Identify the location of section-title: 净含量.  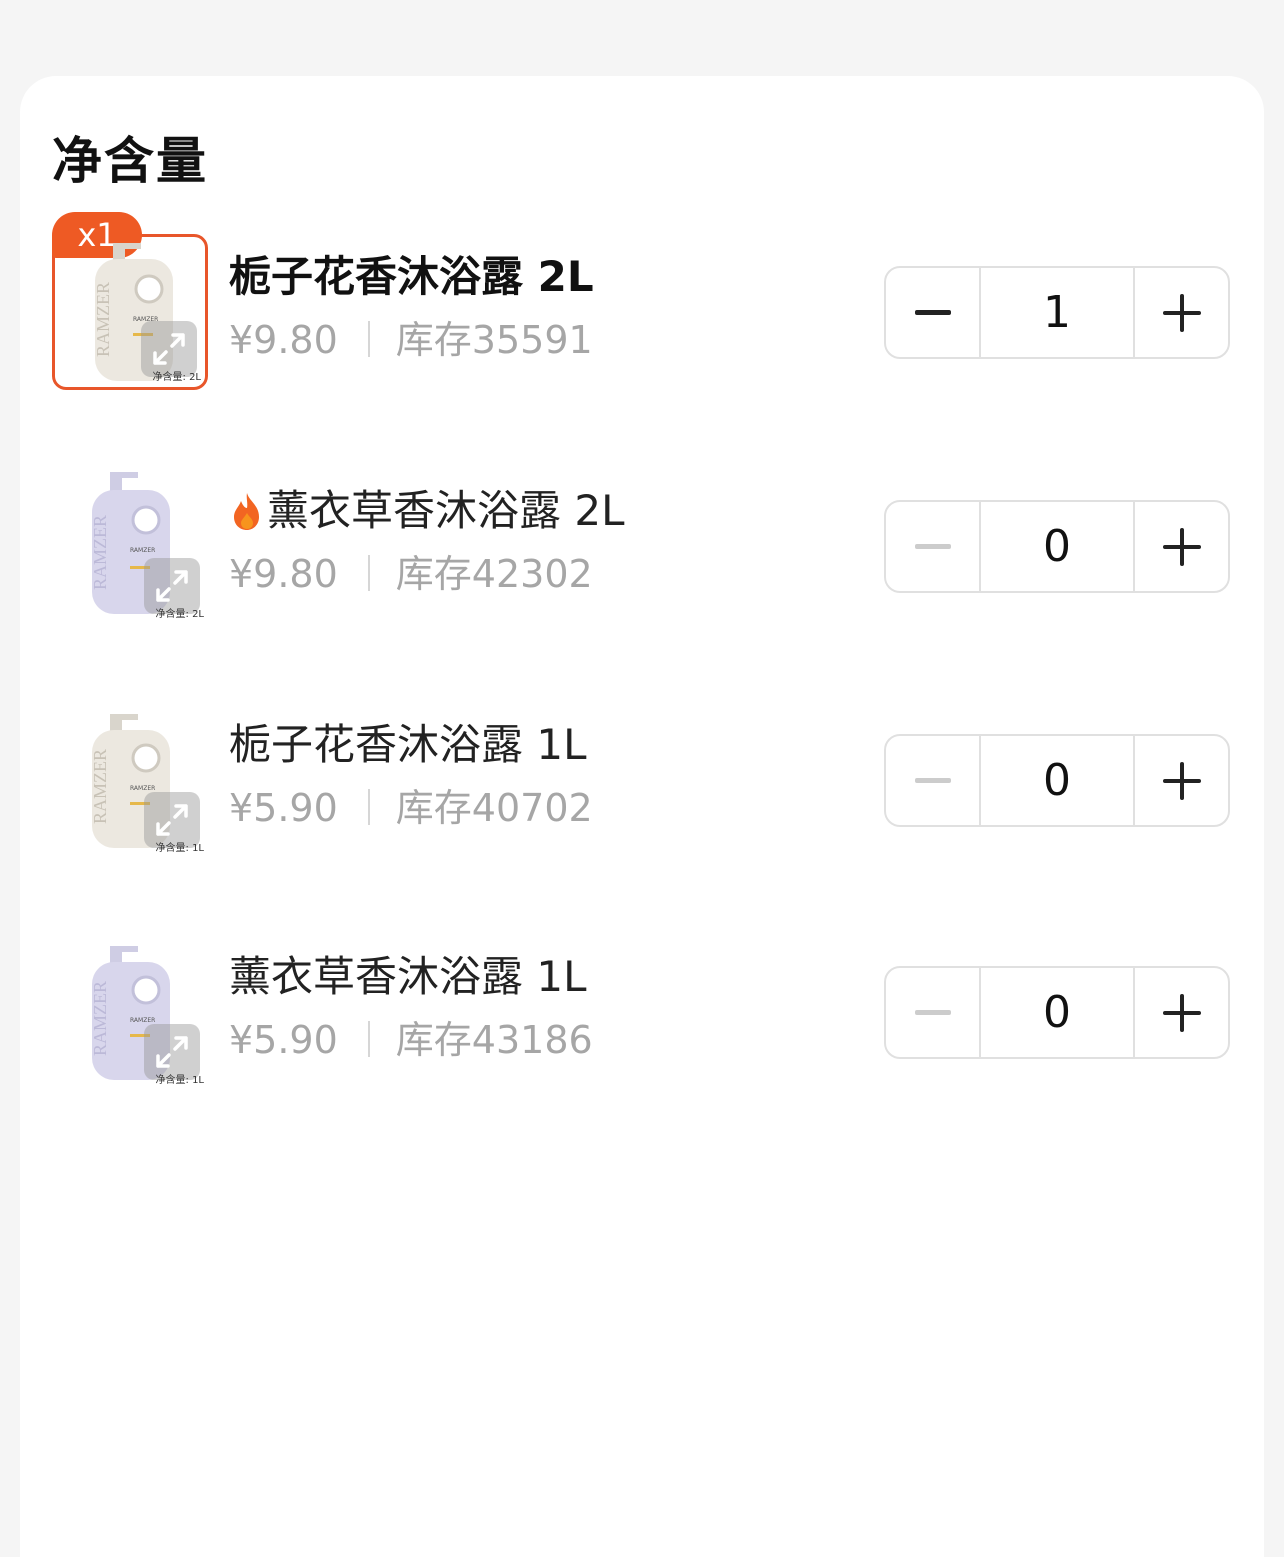
(130, 161).